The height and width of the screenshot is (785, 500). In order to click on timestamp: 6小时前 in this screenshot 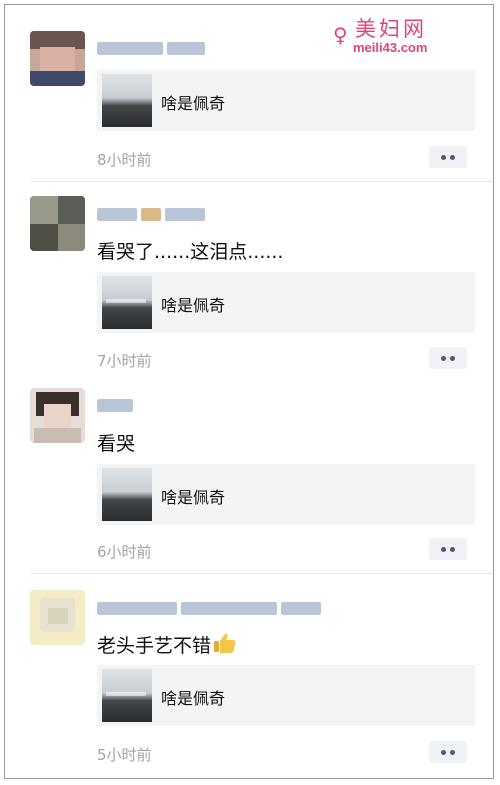, I will do `click(124, 552)`.